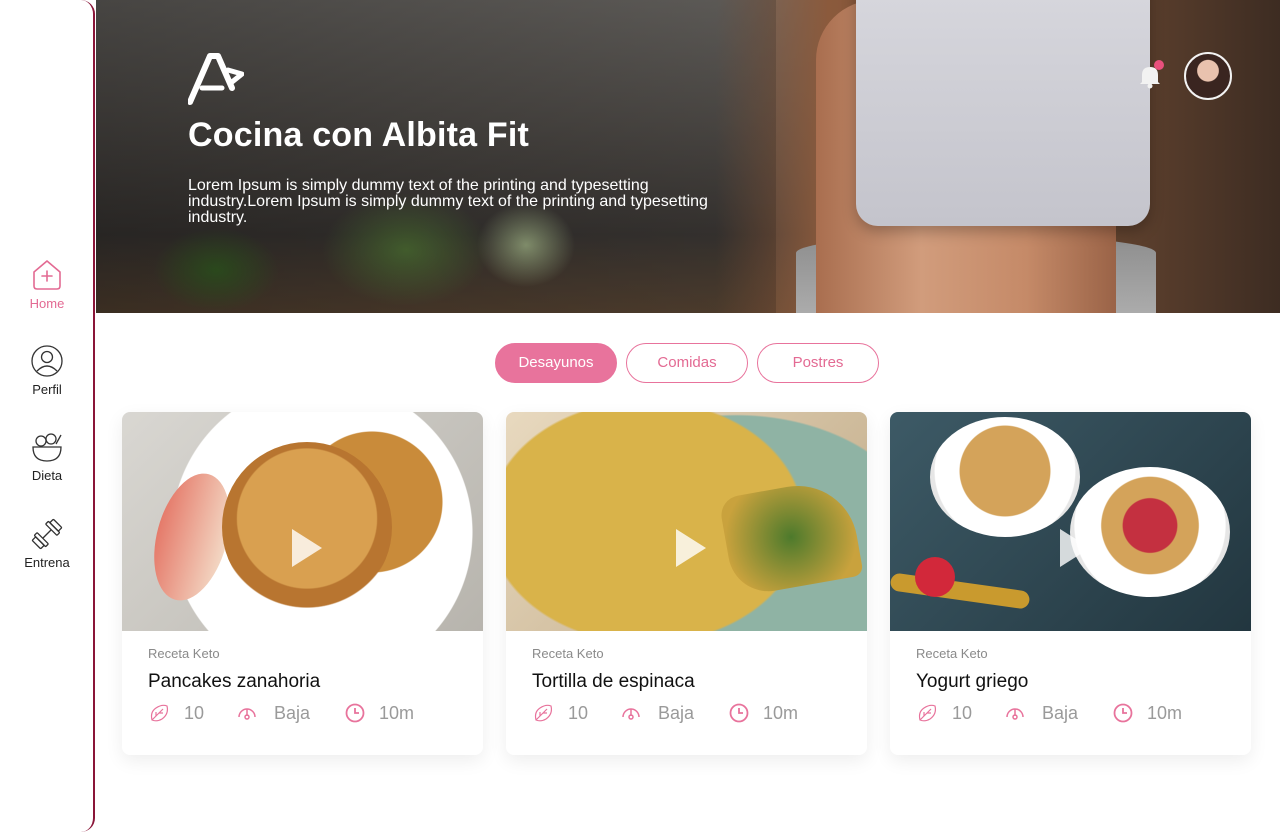 The image size is (1280, 832). Describe the element at coordinates (47, 389) in the screenshot. I see `sidebar-item-label: Perfil` at that location.